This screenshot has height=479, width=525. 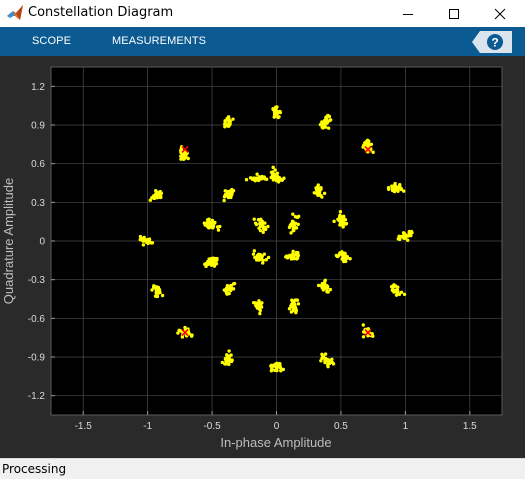 I want to click on maximize-icon, so click(x=454, y=13).